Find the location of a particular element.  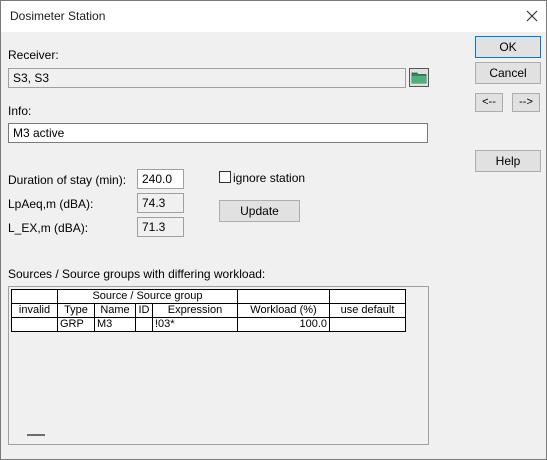

lpaeq-label: LpAeq,m (dBA): is located at coordinates (51, 204).